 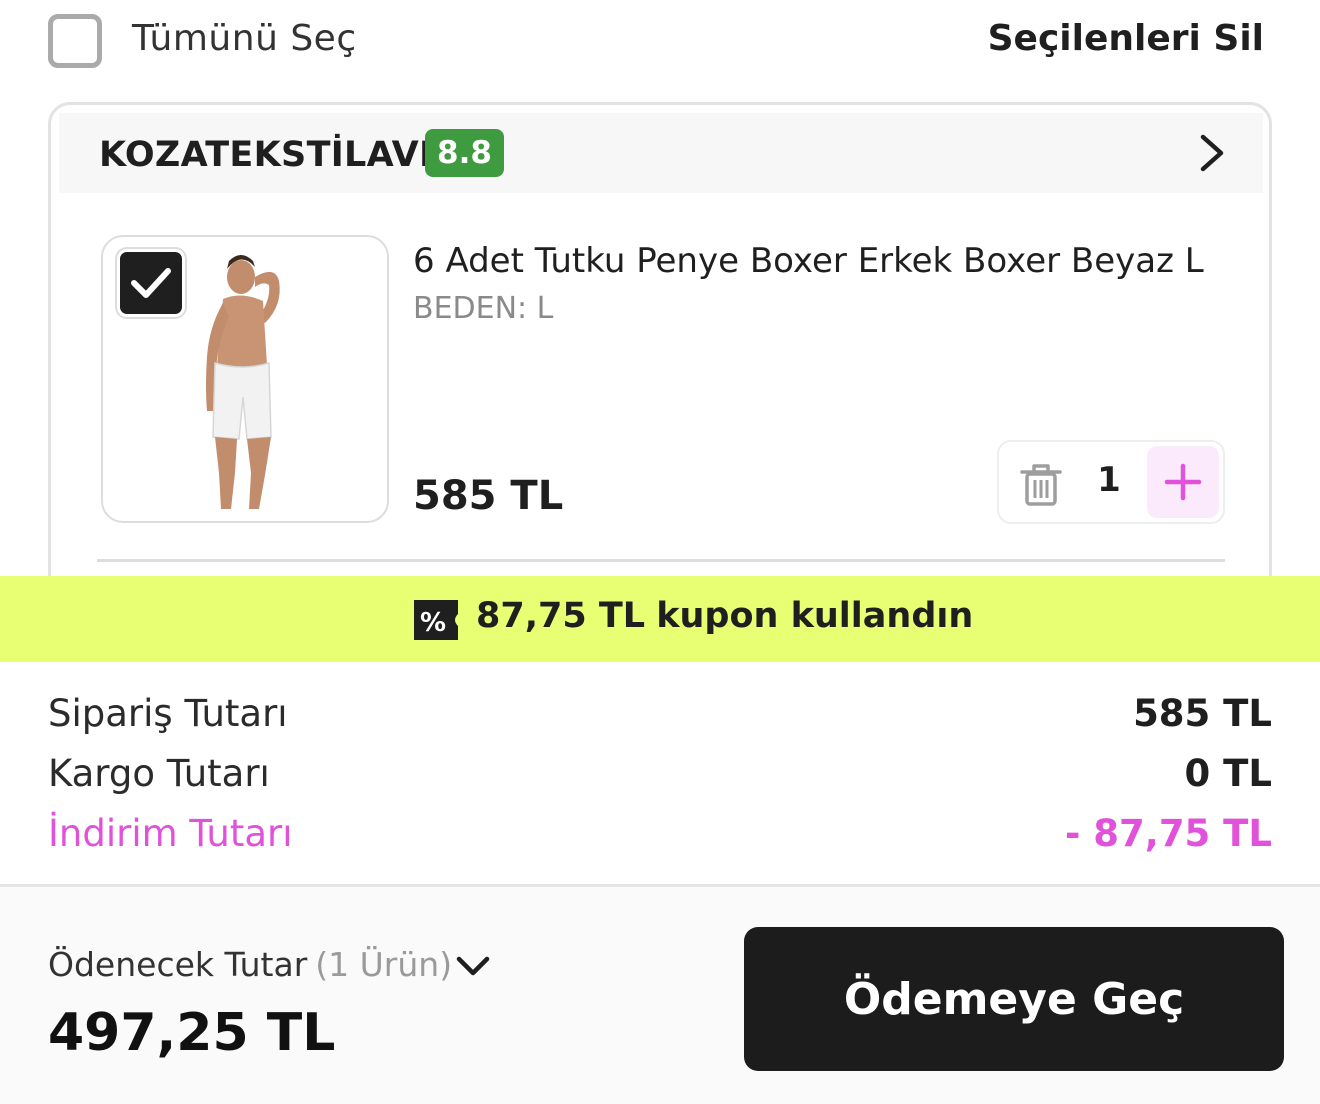 What do you see at coordinates (660, 720) in the screenshot?
I see `summary-row-order: Sipariş Tutarı 585 TL` at bounding box center [660, 720].